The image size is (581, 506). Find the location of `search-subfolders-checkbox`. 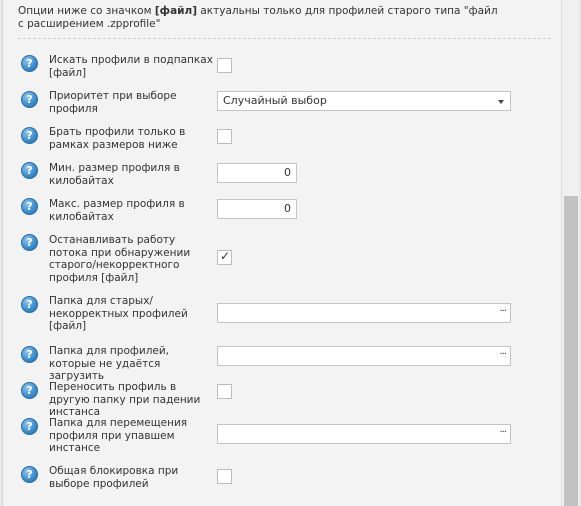

search-subfolders-checkbox is located at coordinates (224, 65).